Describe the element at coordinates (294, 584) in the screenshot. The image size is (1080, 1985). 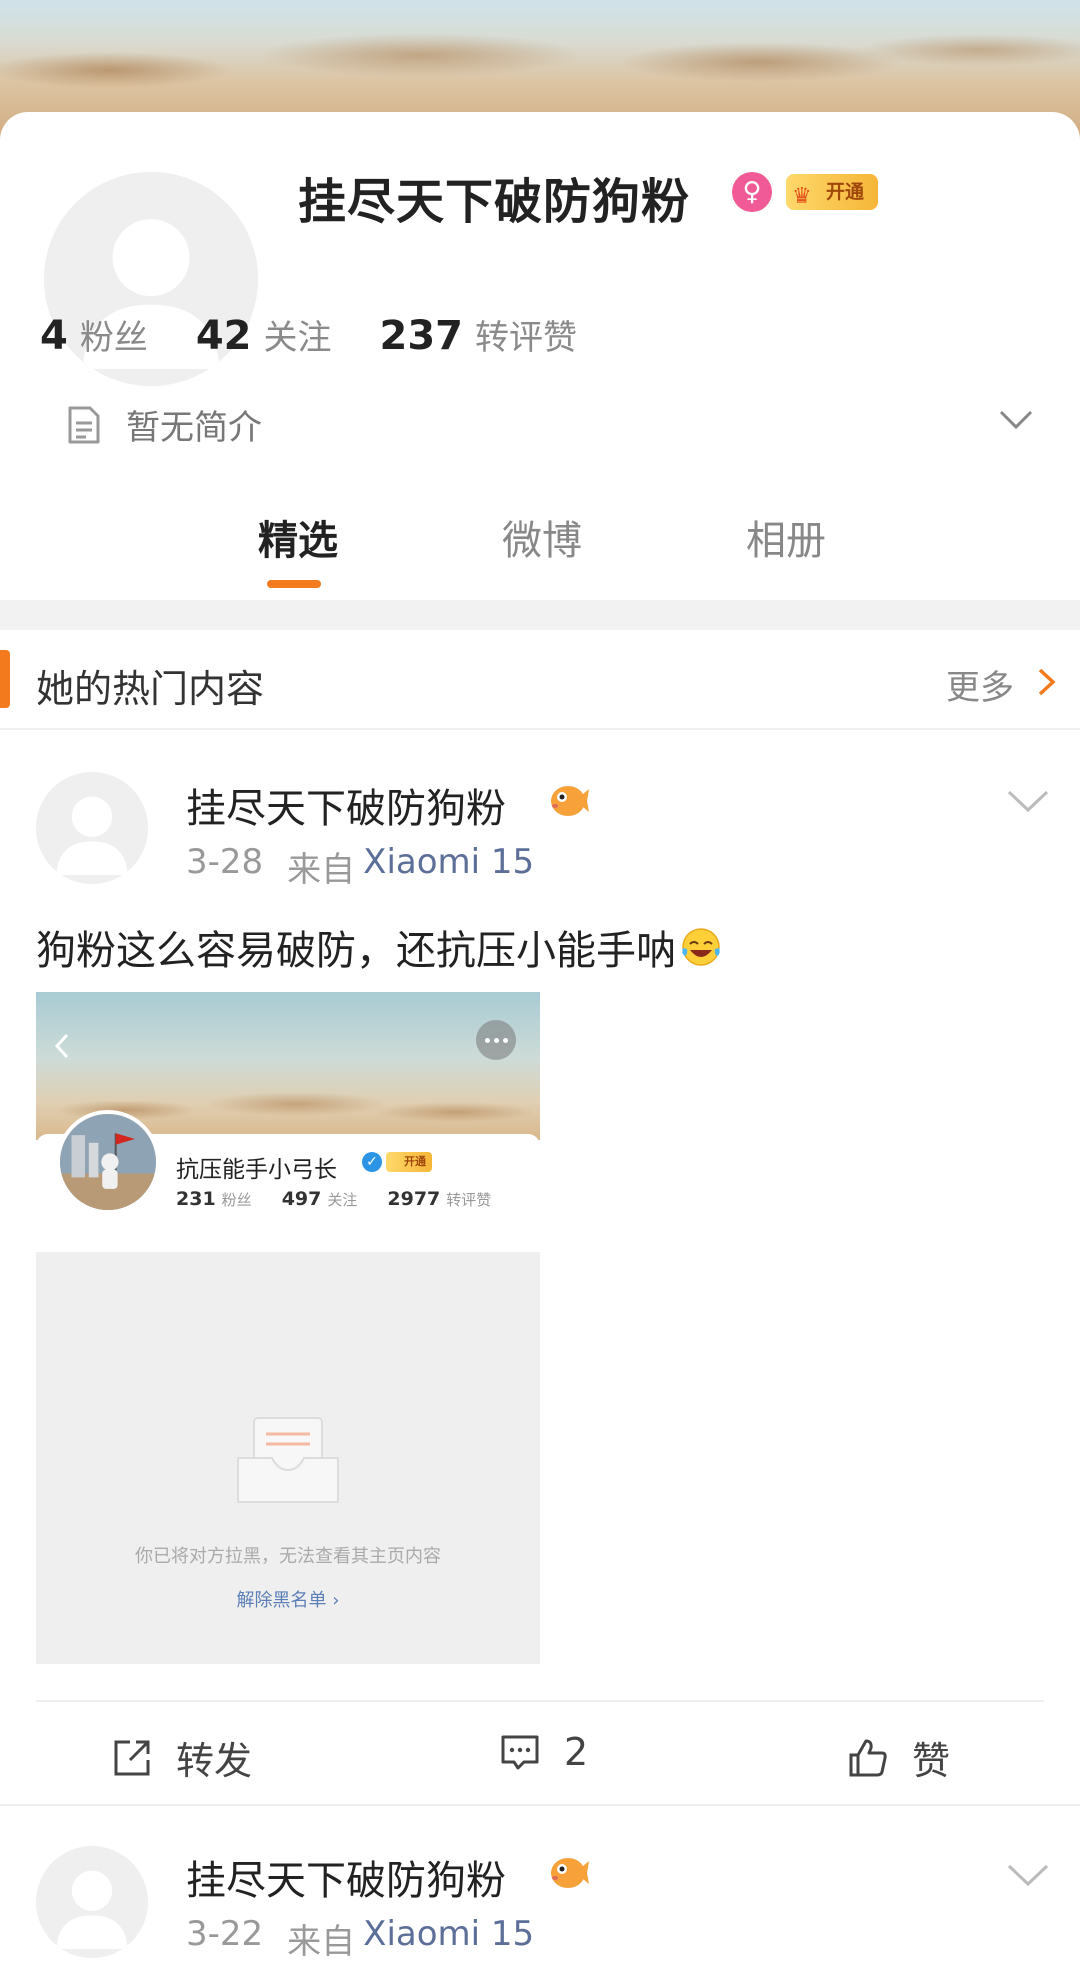
I see `active-tab-indicator` at that location.